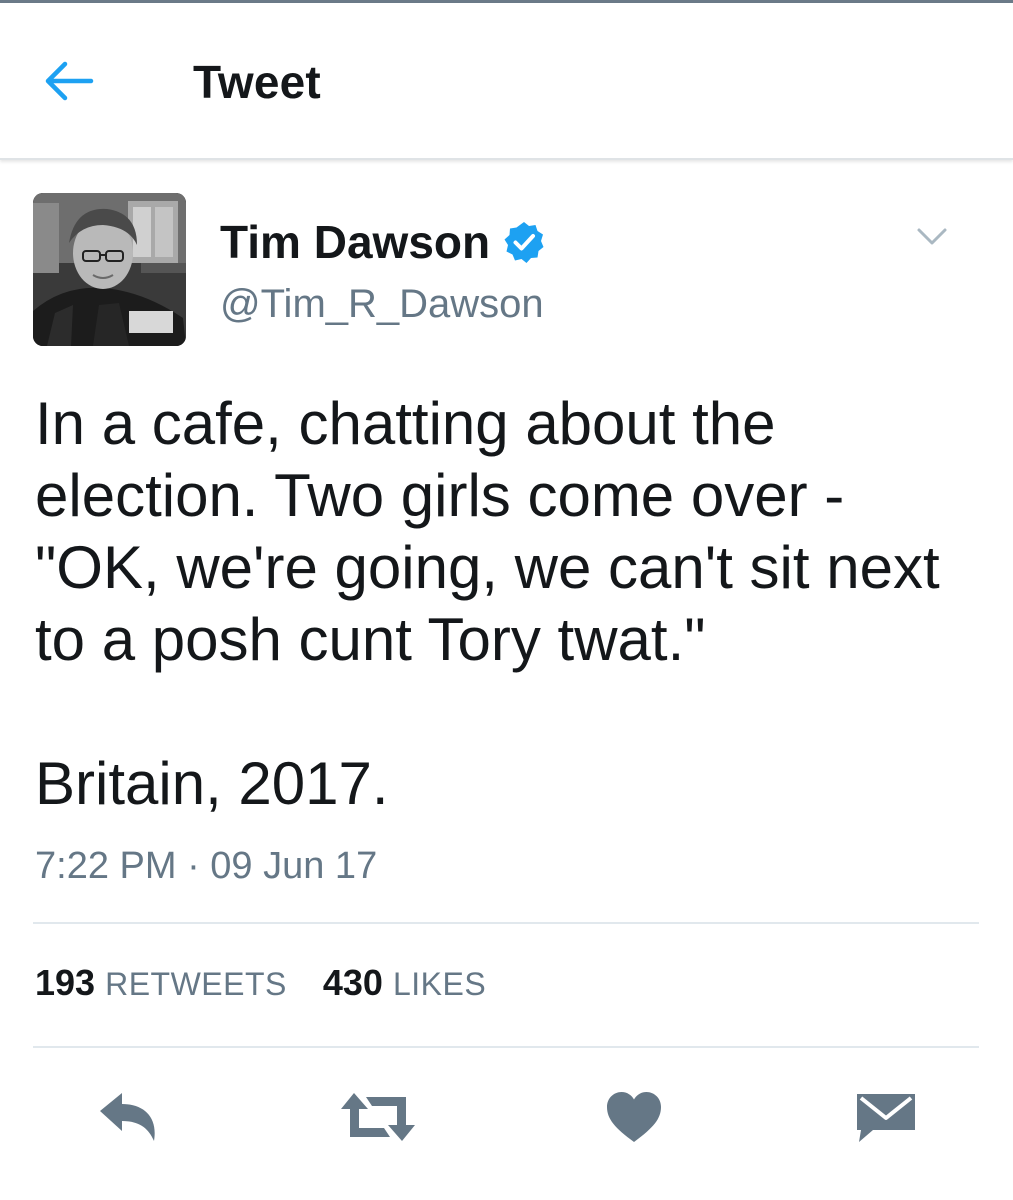  What do you see at coordinates (206, 866) in the screenshot?
I see `tweet-timestamp: 7:22 PM · 09 Jun 17` at bounding box center [206, 866].